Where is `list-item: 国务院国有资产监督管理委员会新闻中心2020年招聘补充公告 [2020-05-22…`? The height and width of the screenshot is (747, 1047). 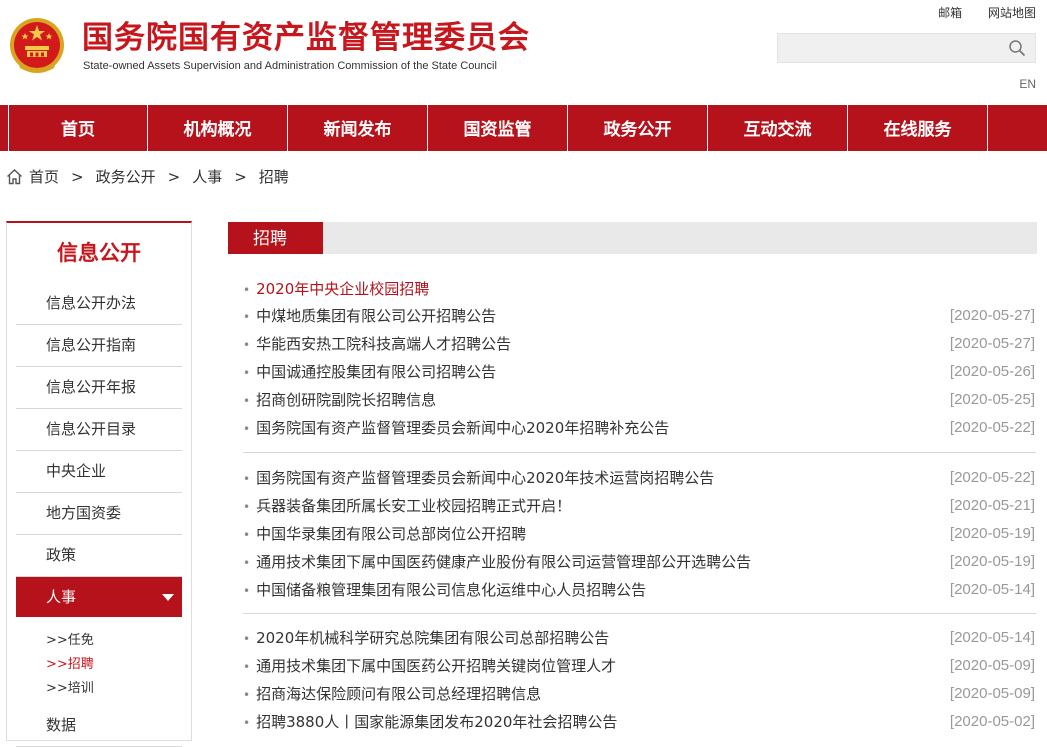
list-item: 国务院国有资产监督管理委员会新闻中心2020年招聘补充公告 [2020-05-22… is located at coordinates (639, 428).